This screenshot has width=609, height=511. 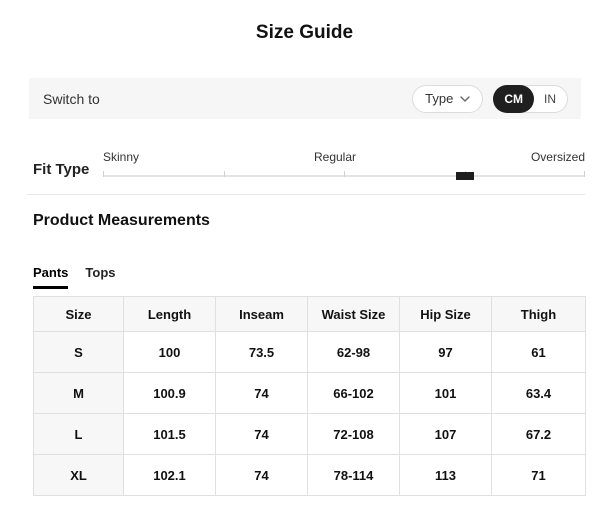 I want to click on tab-pants: Pants, so click(x=51, y=277).